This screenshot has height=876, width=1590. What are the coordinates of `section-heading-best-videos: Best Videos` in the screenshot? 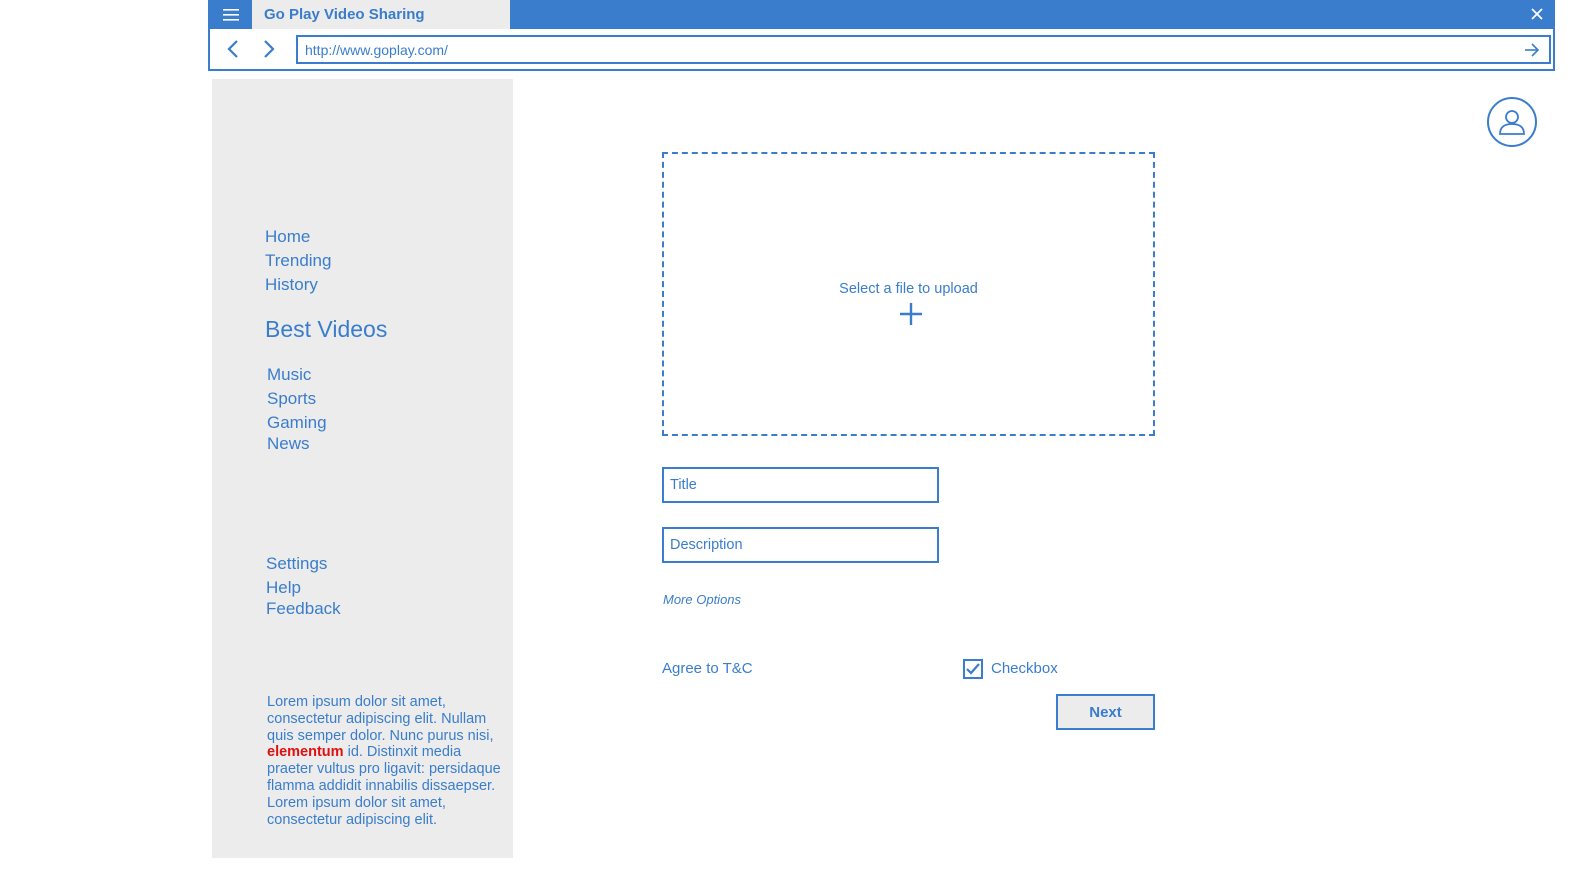 It's located at (326, 329).